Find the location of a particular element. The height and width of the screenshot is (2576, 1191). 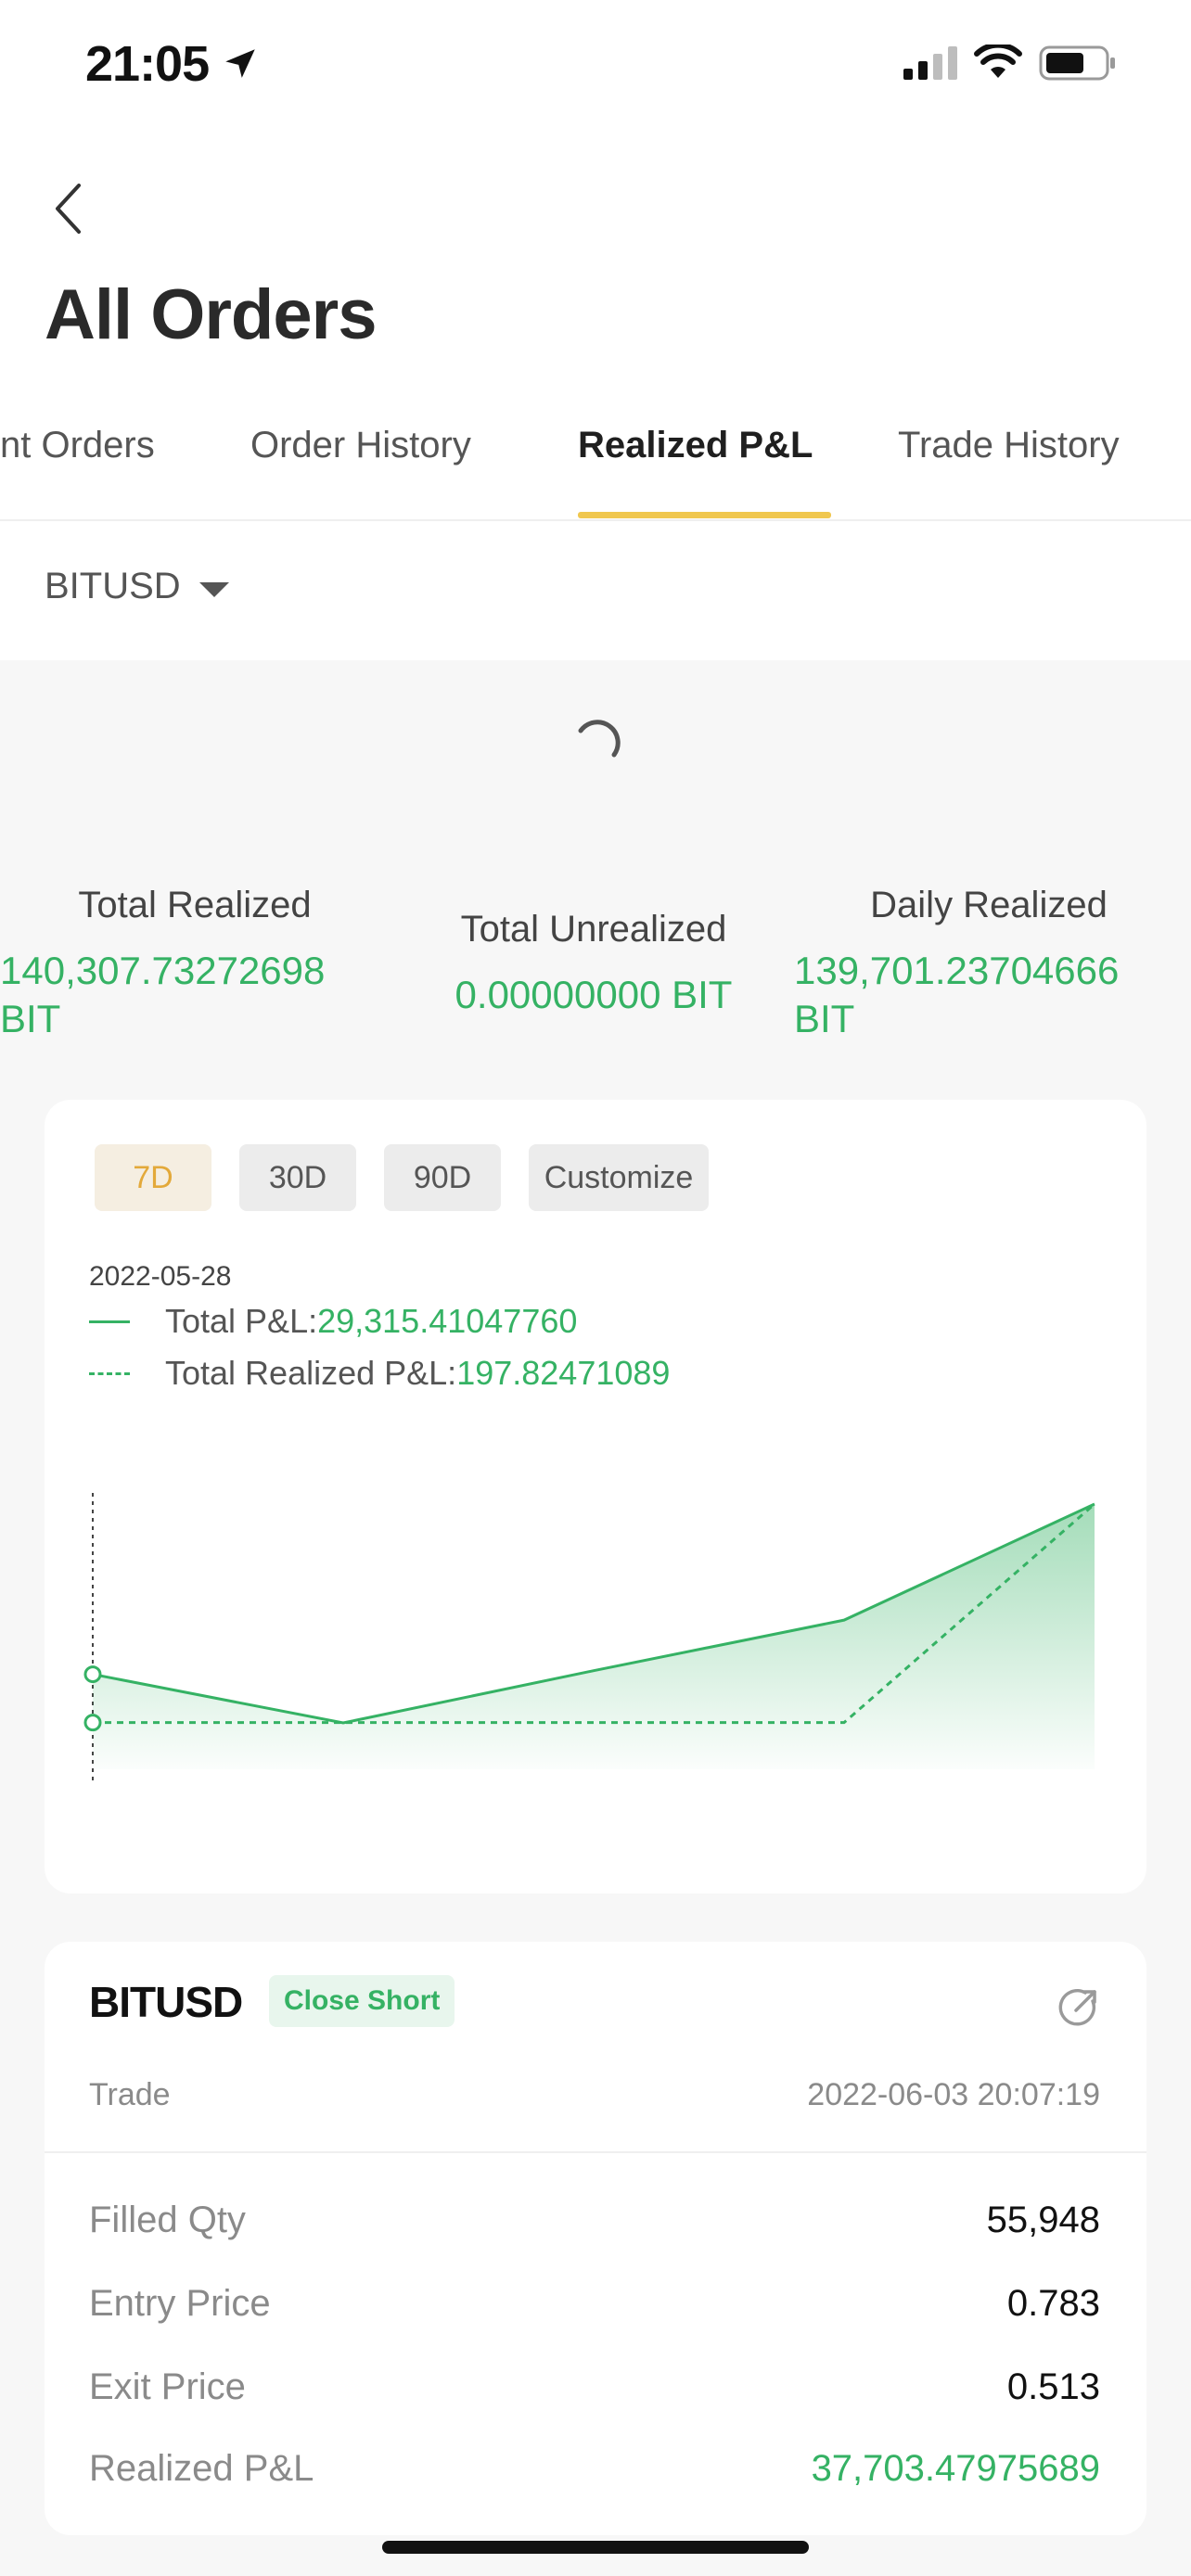

order-type: Trade is located at coordinates (130, 2094).